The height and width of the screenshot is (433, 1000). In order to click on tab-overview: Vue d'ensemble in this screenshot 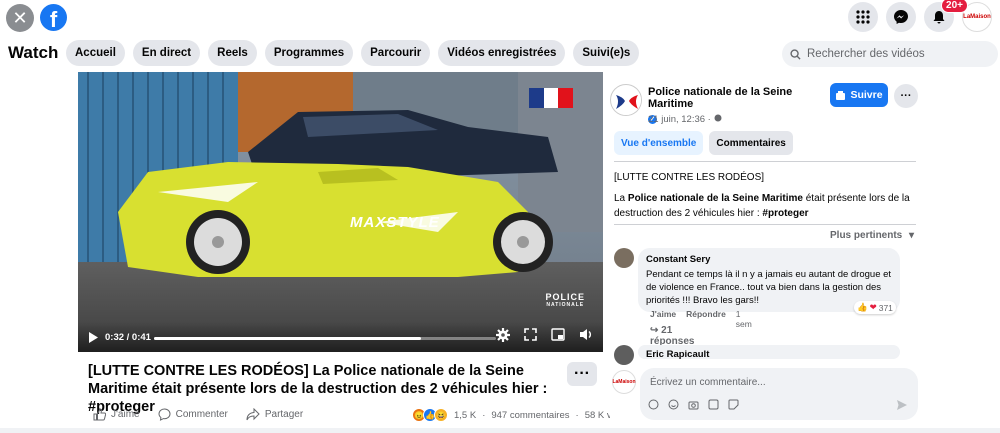, I will do `click(659, 143)`.